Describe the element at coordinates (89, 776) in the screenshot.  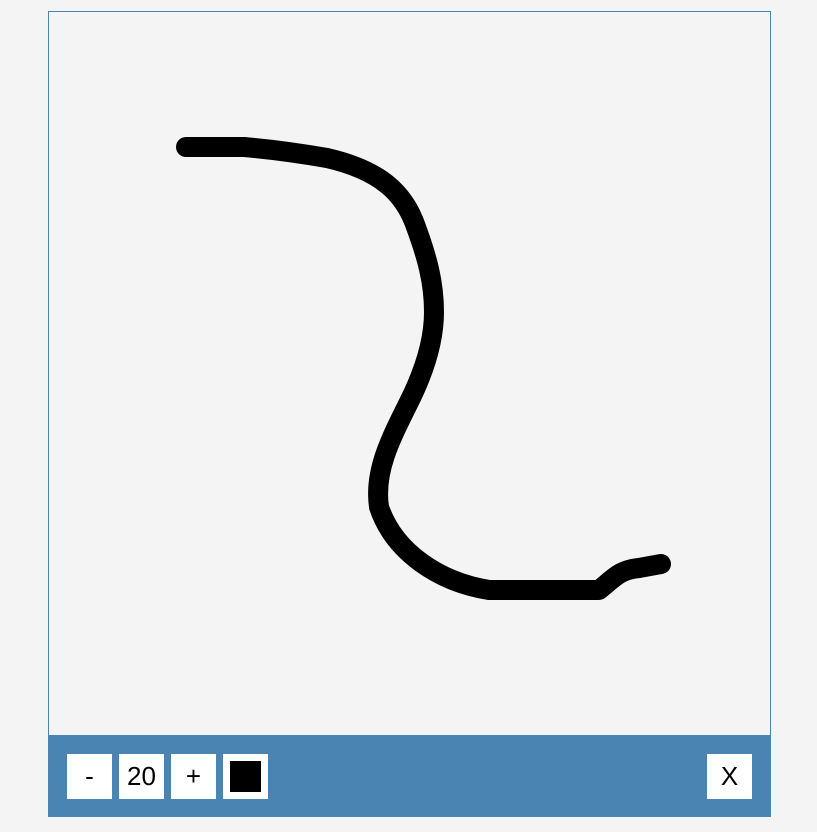
I see `decrease-size-button: -` at that location.